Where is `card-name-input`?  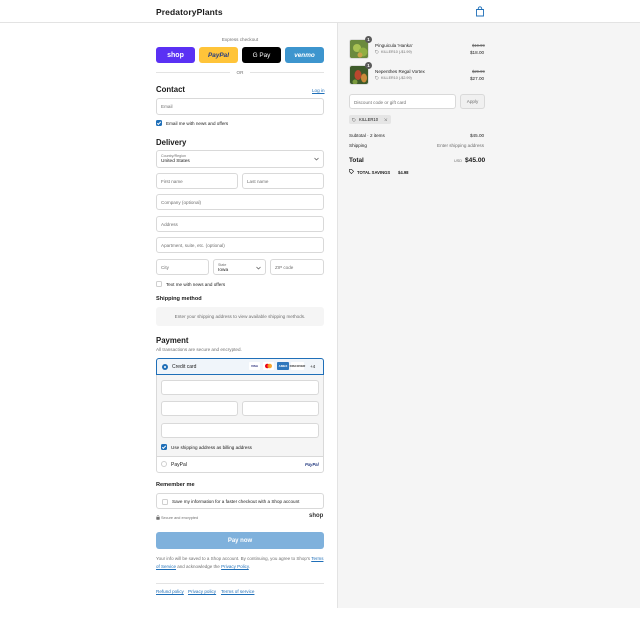
card-name-input is located at coordinates (240, 430).